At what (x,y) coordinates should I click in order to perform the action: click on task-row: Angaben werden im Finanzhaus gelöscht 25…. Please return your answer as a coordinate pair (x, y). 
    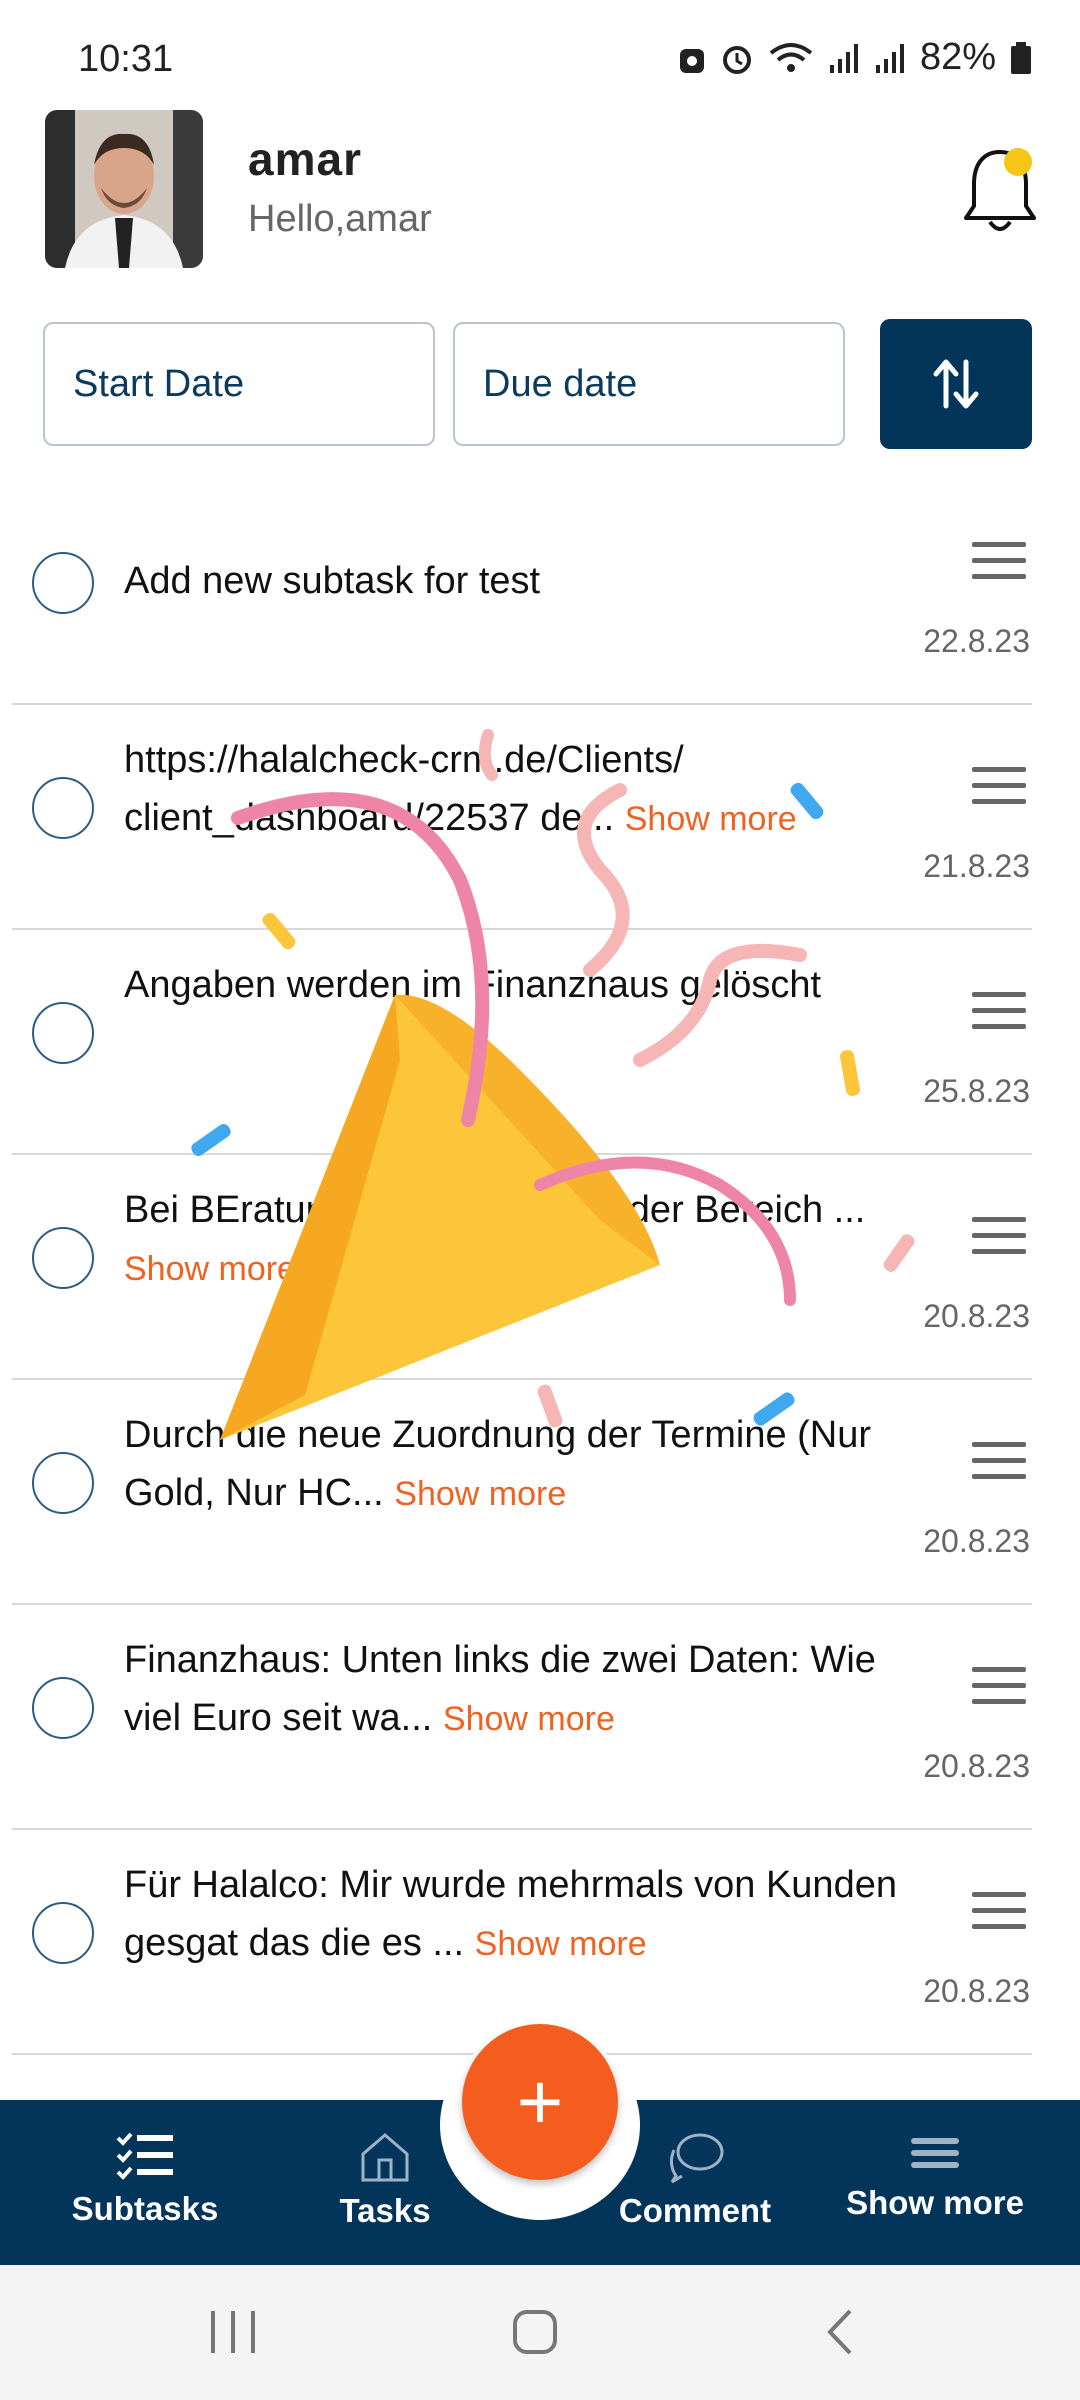
    Looking at the image, I should click on (522, 1042).